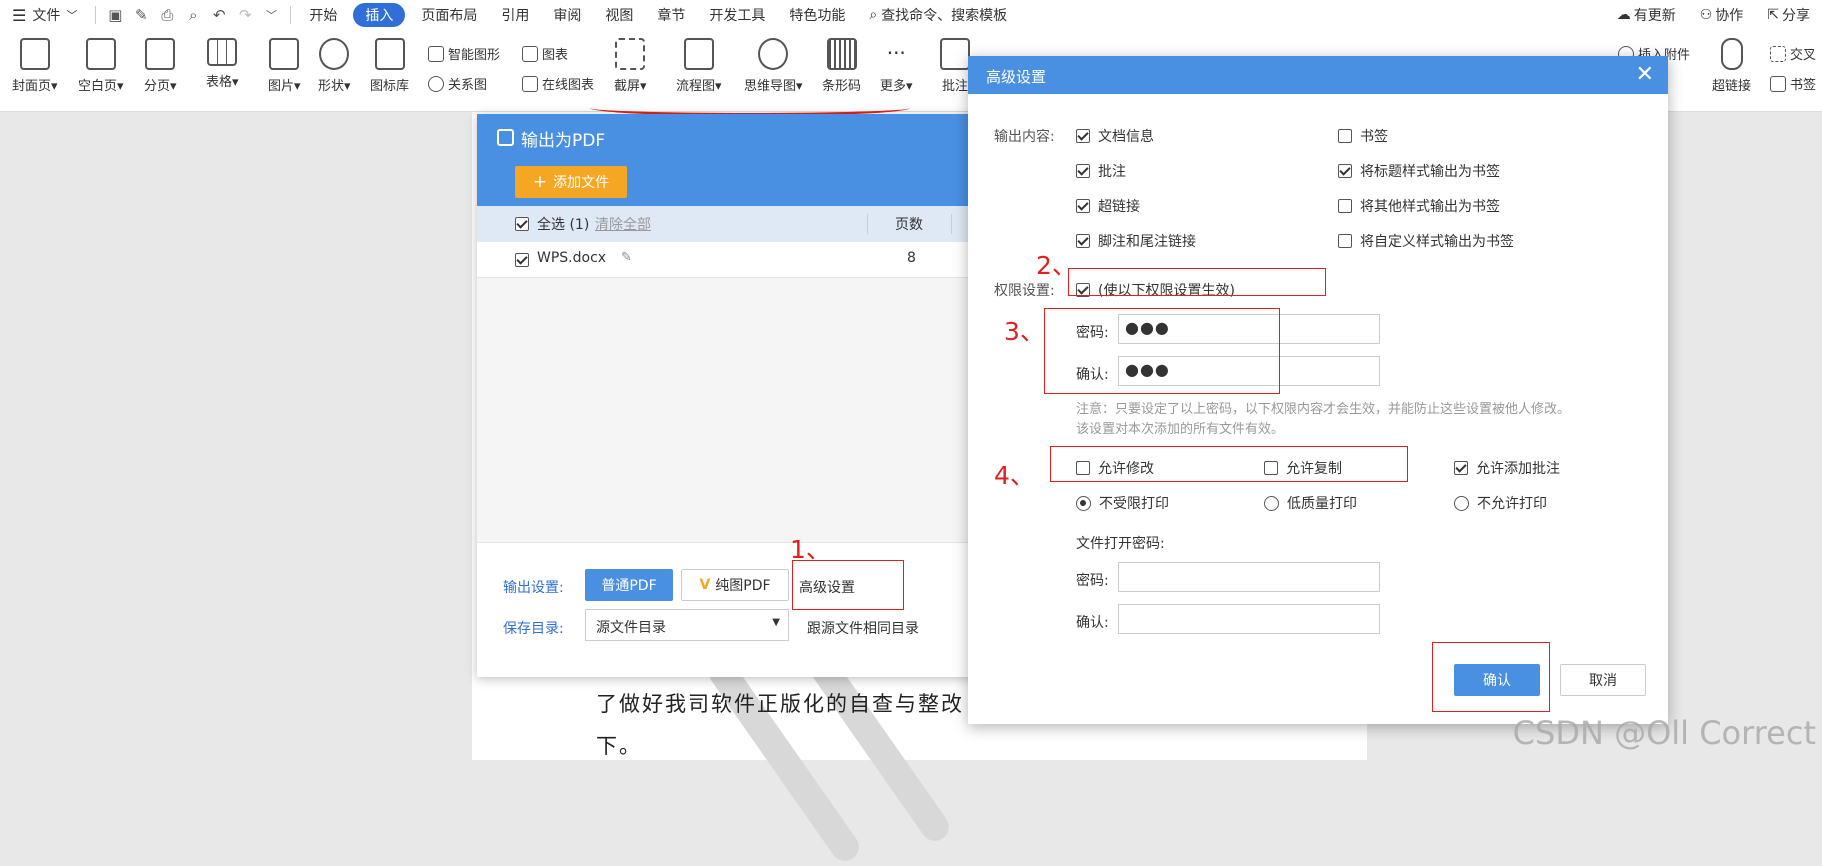  I want to click on online-chart-button: 在线图表, so click(558, 83).